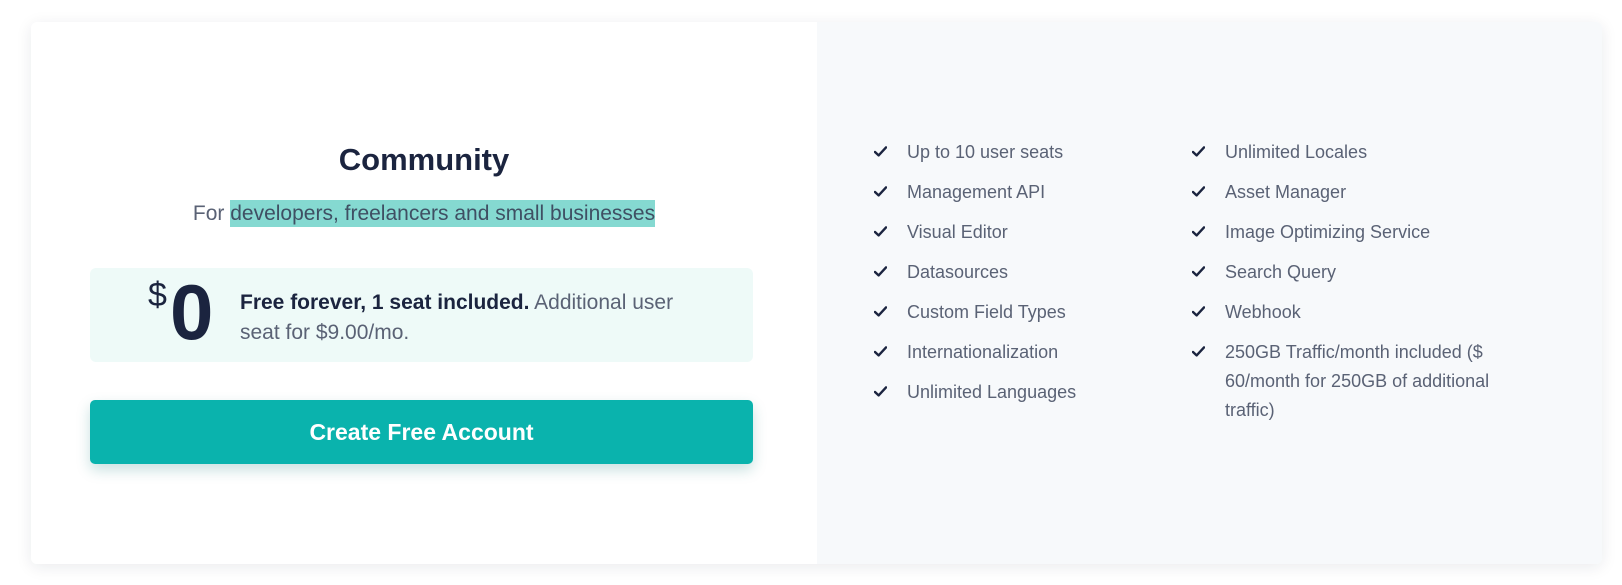  What do you see at coordinates (957, 232) in the screenshot?
I see `feature-label: Visual Editor` at bounding box center [957, 232].